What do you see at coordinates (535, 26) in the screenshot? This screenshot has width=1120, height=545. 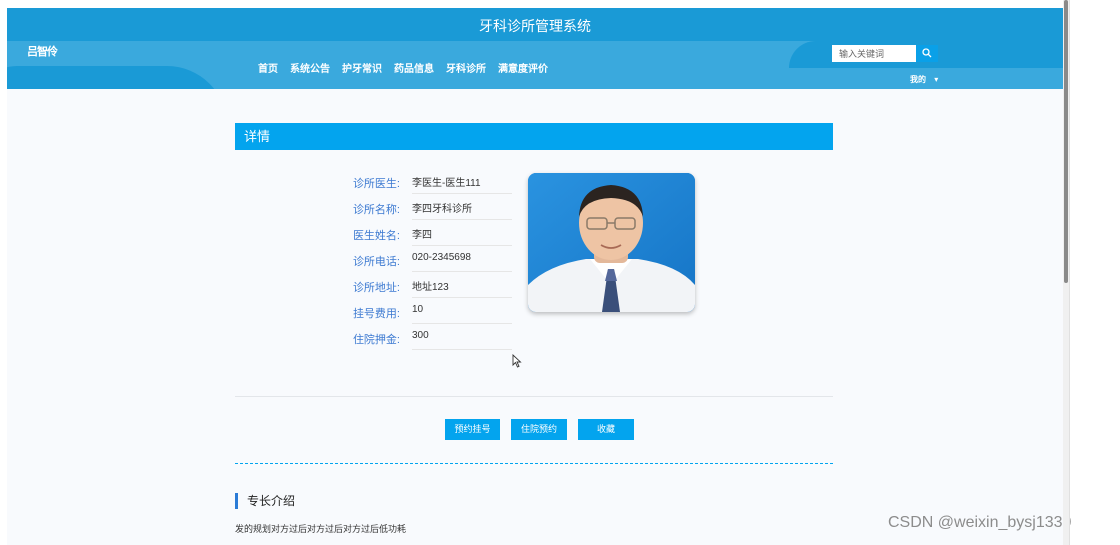 I see `site-title: 牙科诊所管理系统` at bounding box center [535, 26].